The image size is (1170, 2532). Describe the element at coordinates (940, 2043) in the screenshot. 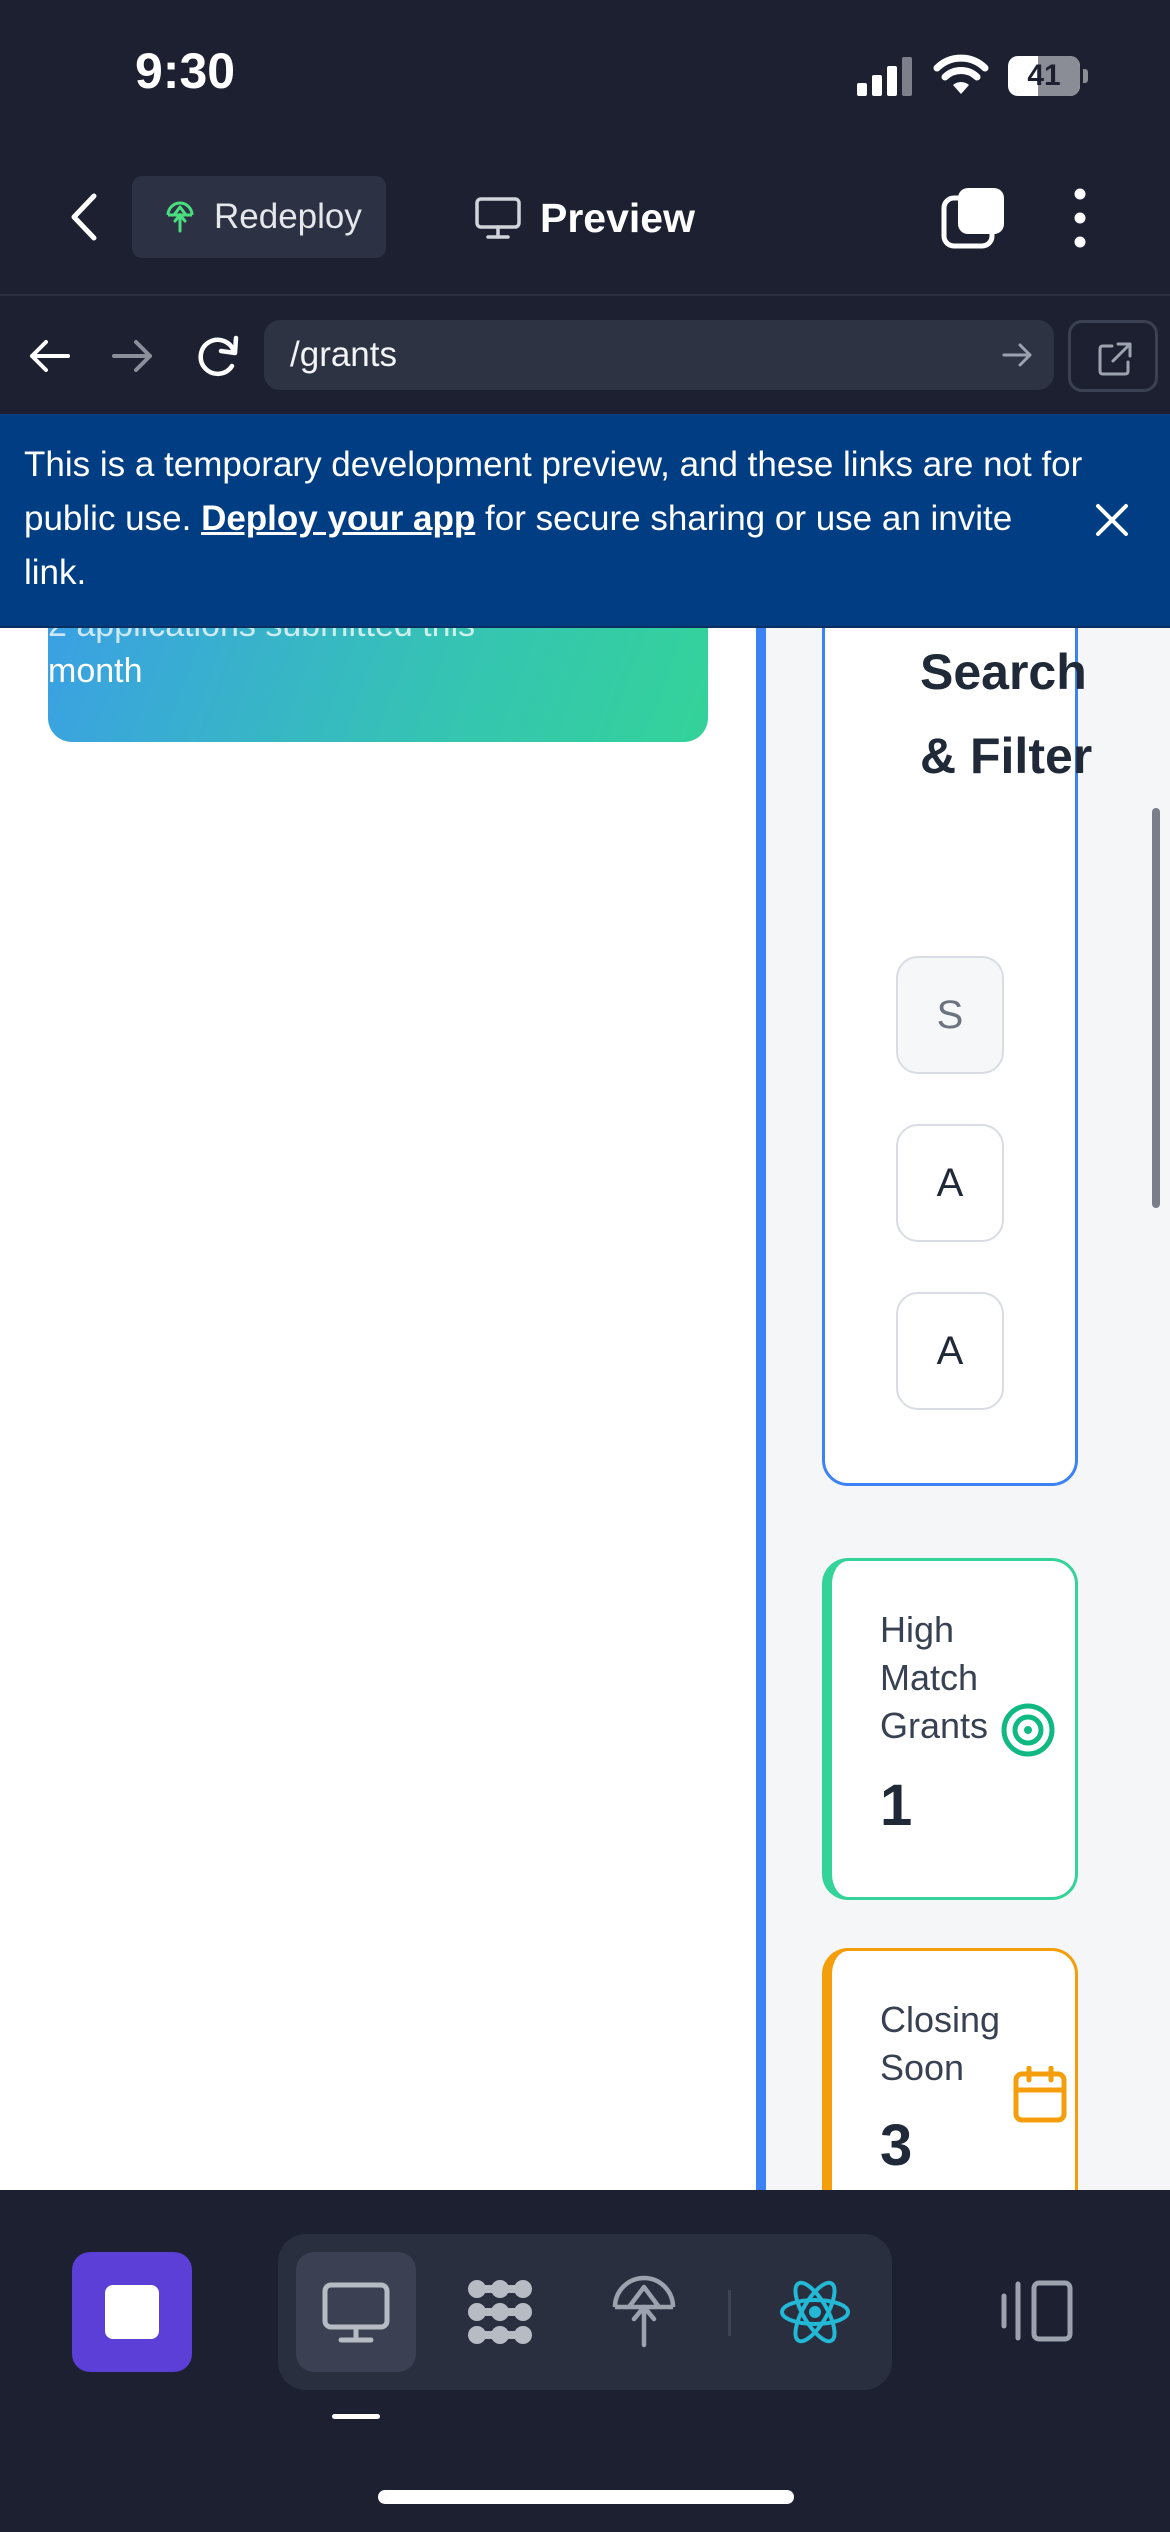

I see `closing-soon-label: Closing Soon` at that location.